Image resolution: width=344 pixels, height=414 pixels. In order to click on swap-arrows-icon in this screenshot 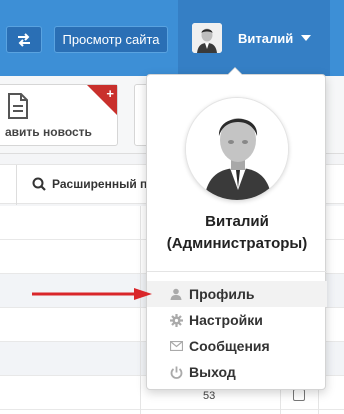, I will do `click(24, 39)`.